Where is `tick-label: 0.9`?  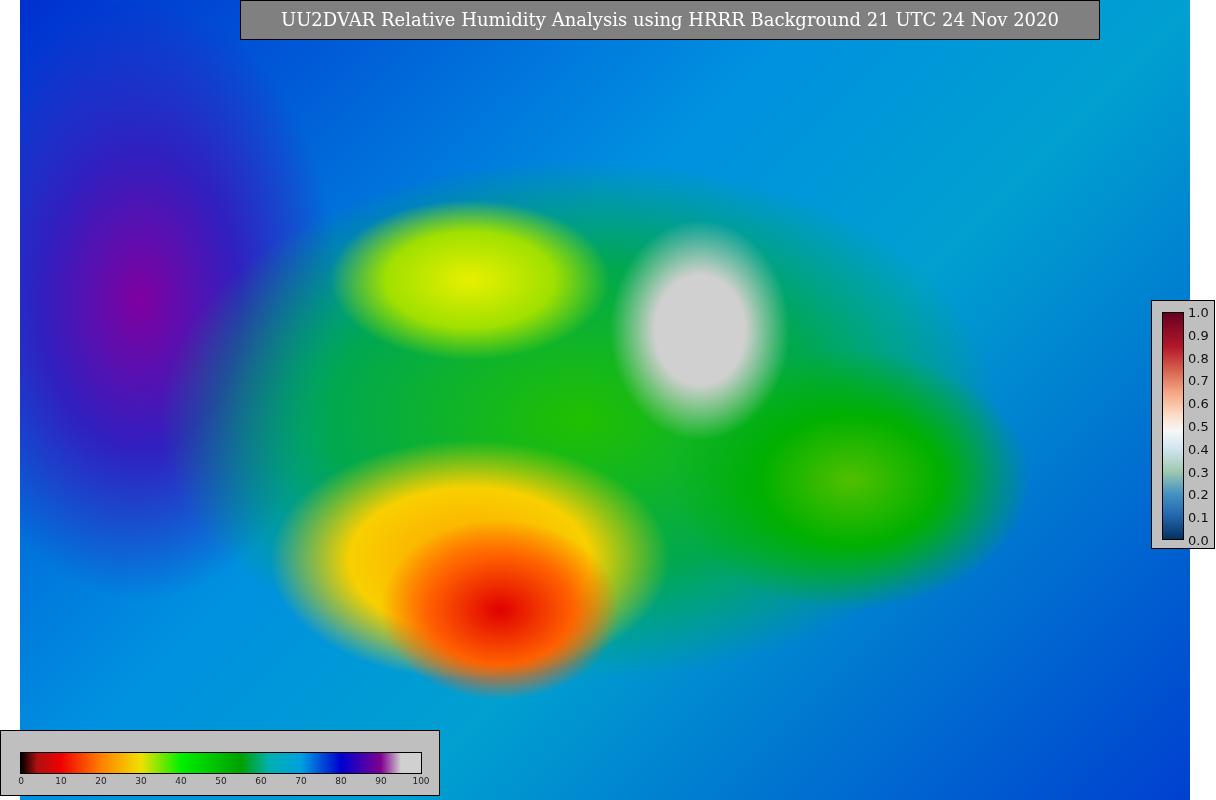
tick-label: 0.9 is located at coordinates (1198, 335).